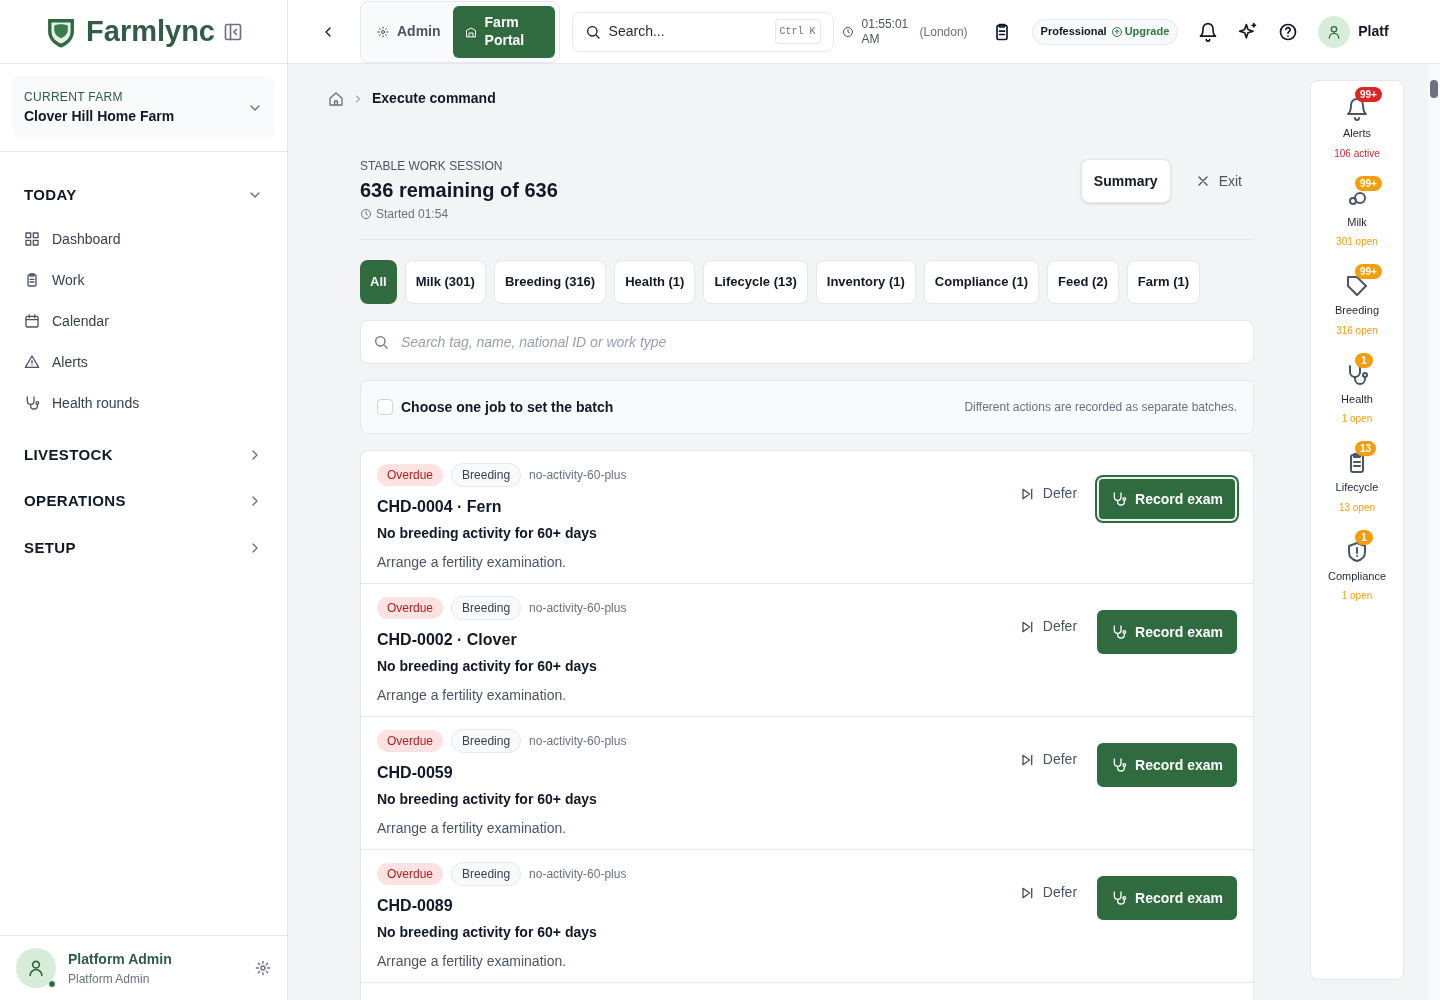 The image size is (1440, 1000). What do you see at coordinates (120, 959) in the screenshot?
I see `account-name: Platform Admin` at bounding box center [120, 959].